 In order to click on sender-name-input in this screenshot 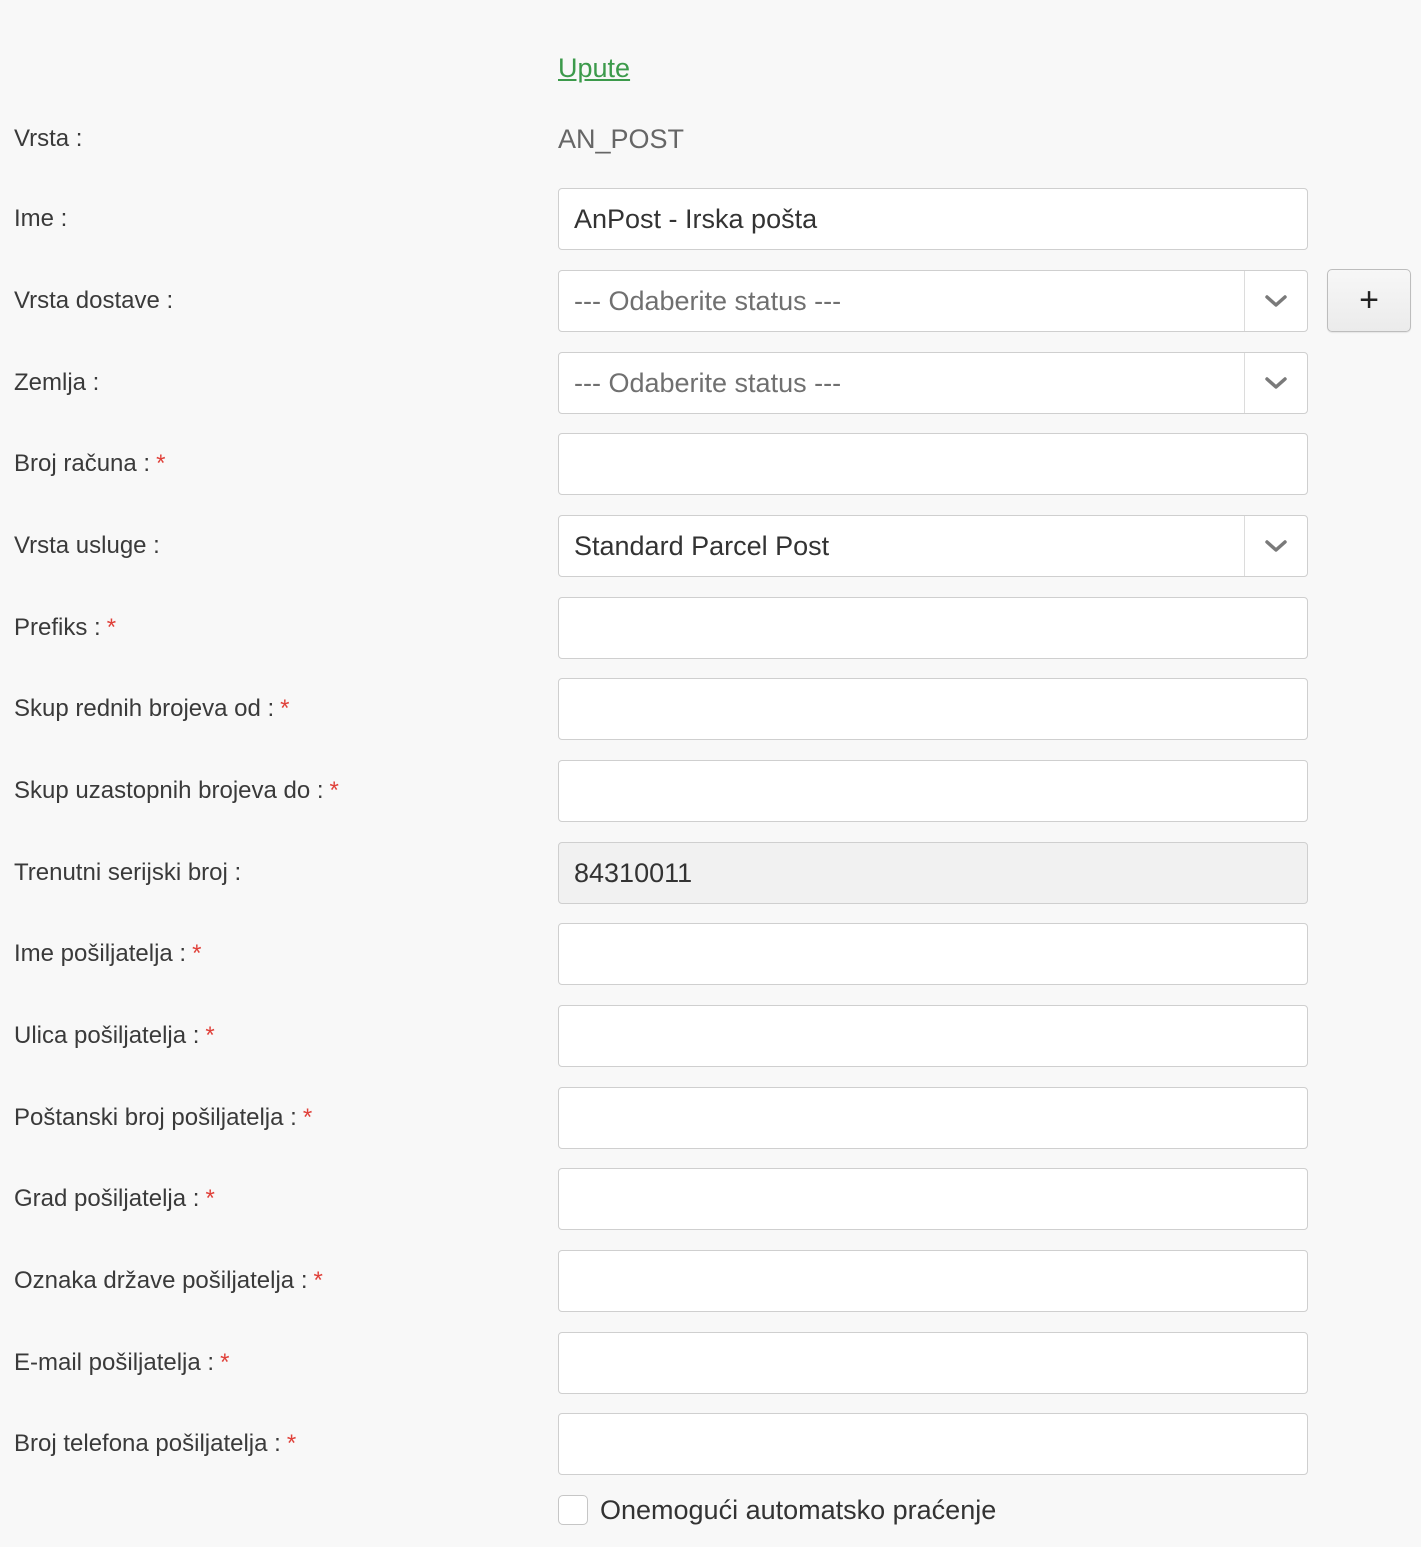, I will do `click(933, 954)`.